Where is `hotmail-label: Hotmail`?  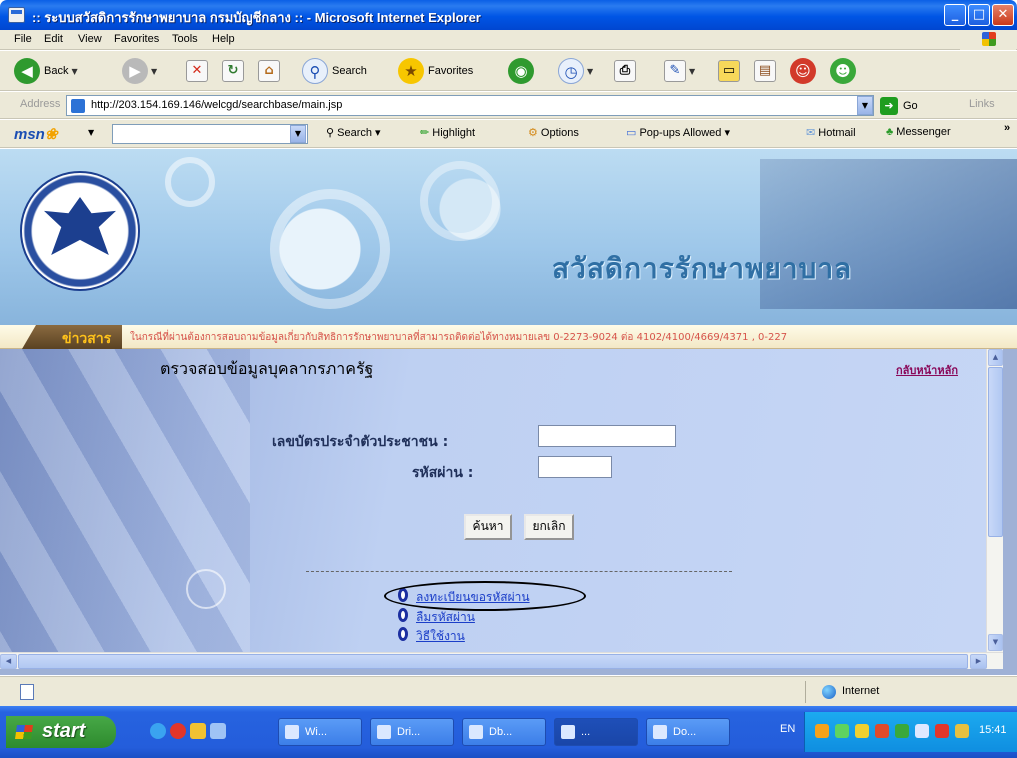
hotmail-label: Hotmail is located at coordinates (837, 133).